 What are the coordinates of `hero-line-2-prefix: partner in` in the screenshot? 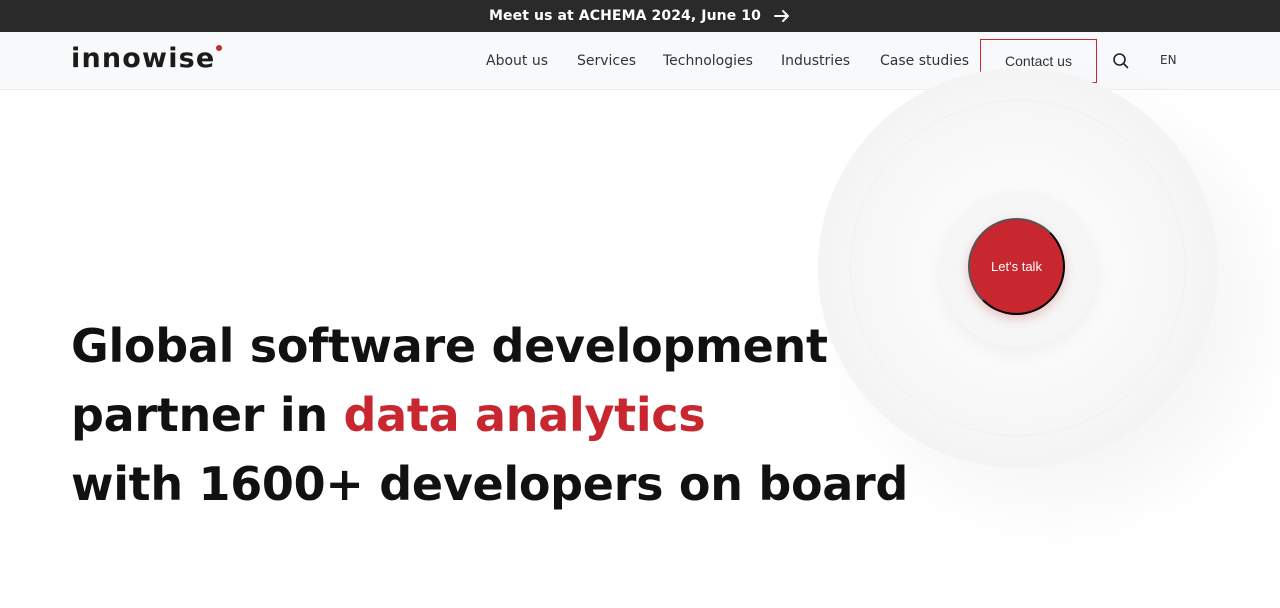 It's located at (207, 415).